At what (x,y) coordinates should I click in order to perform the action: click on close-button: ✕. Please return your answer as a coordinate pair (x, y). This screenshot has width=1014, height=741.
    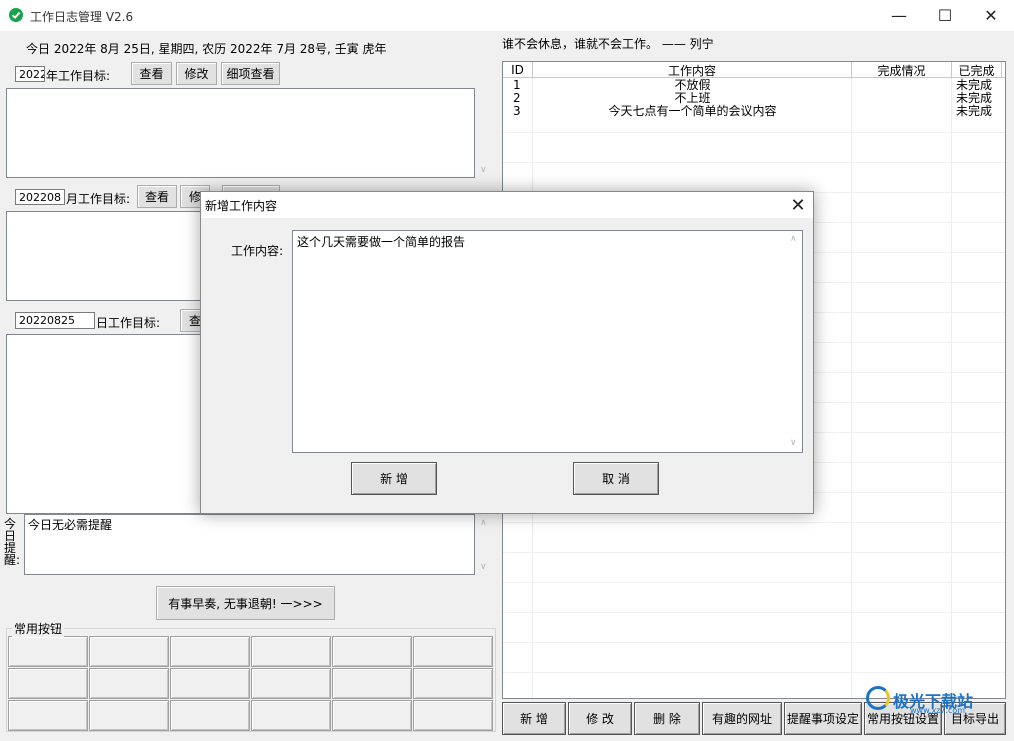
    Looking at the image, I should click on (991, 15).